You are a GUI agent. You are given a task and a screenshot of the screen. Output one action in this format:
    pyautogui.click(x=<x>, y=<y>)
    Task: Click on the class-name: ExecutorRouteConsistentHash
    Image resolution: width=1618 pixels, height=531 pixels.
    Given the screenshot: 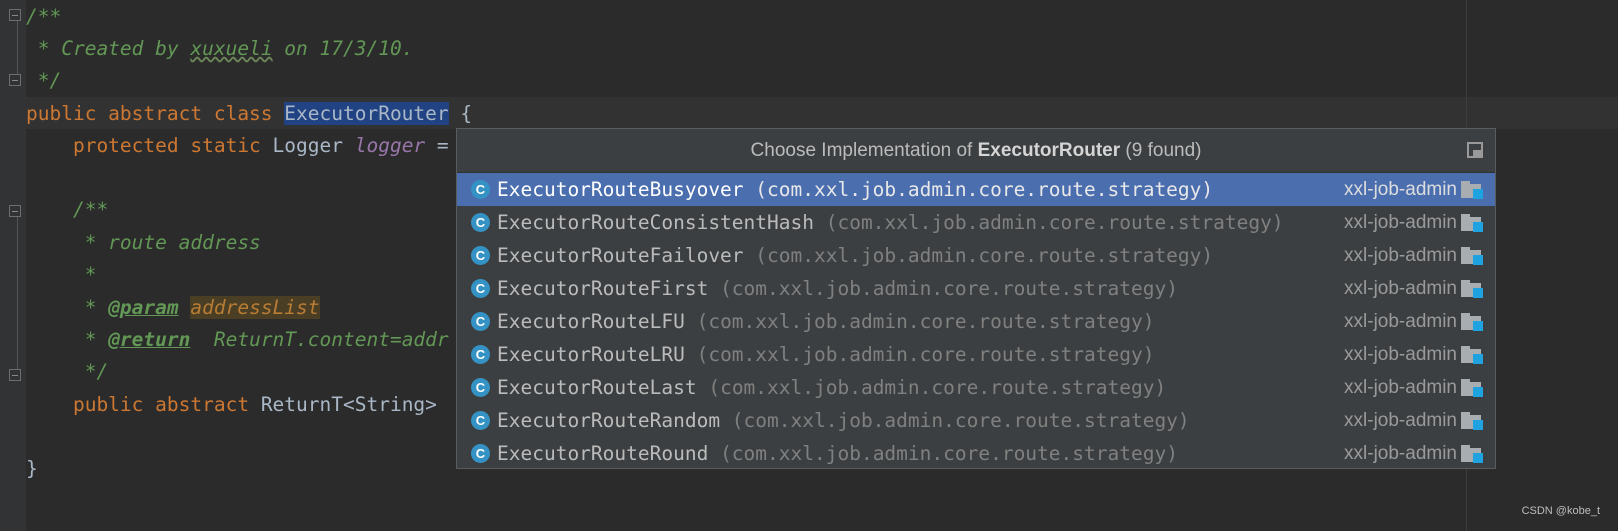 What is the action you would take?
    pyautogui.click(x=655, y=222)
    